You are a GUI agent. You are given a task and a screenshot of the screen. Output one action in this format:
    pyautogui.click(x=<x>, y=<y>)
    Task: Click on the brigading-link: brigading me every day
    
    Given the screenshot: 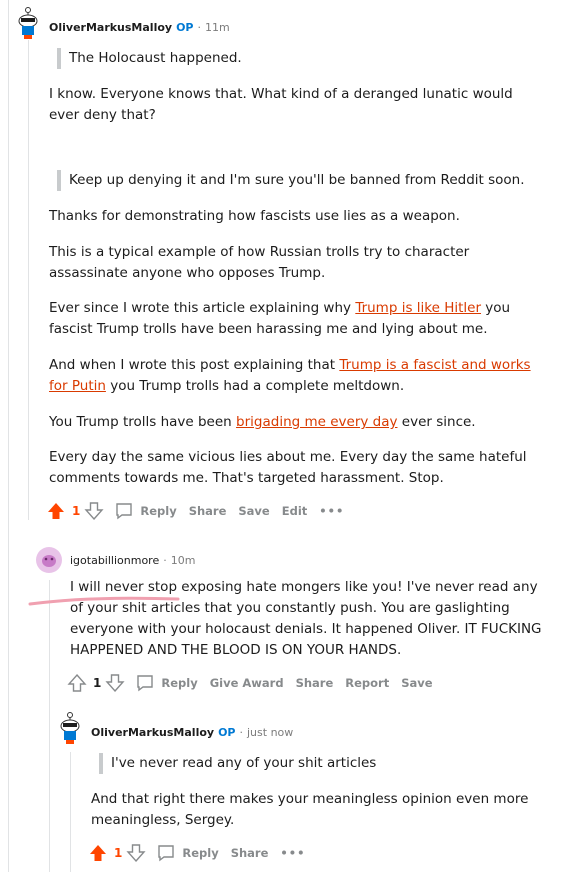 What is the action you would take?
    pyautogui.click(x=316, y=422)
    